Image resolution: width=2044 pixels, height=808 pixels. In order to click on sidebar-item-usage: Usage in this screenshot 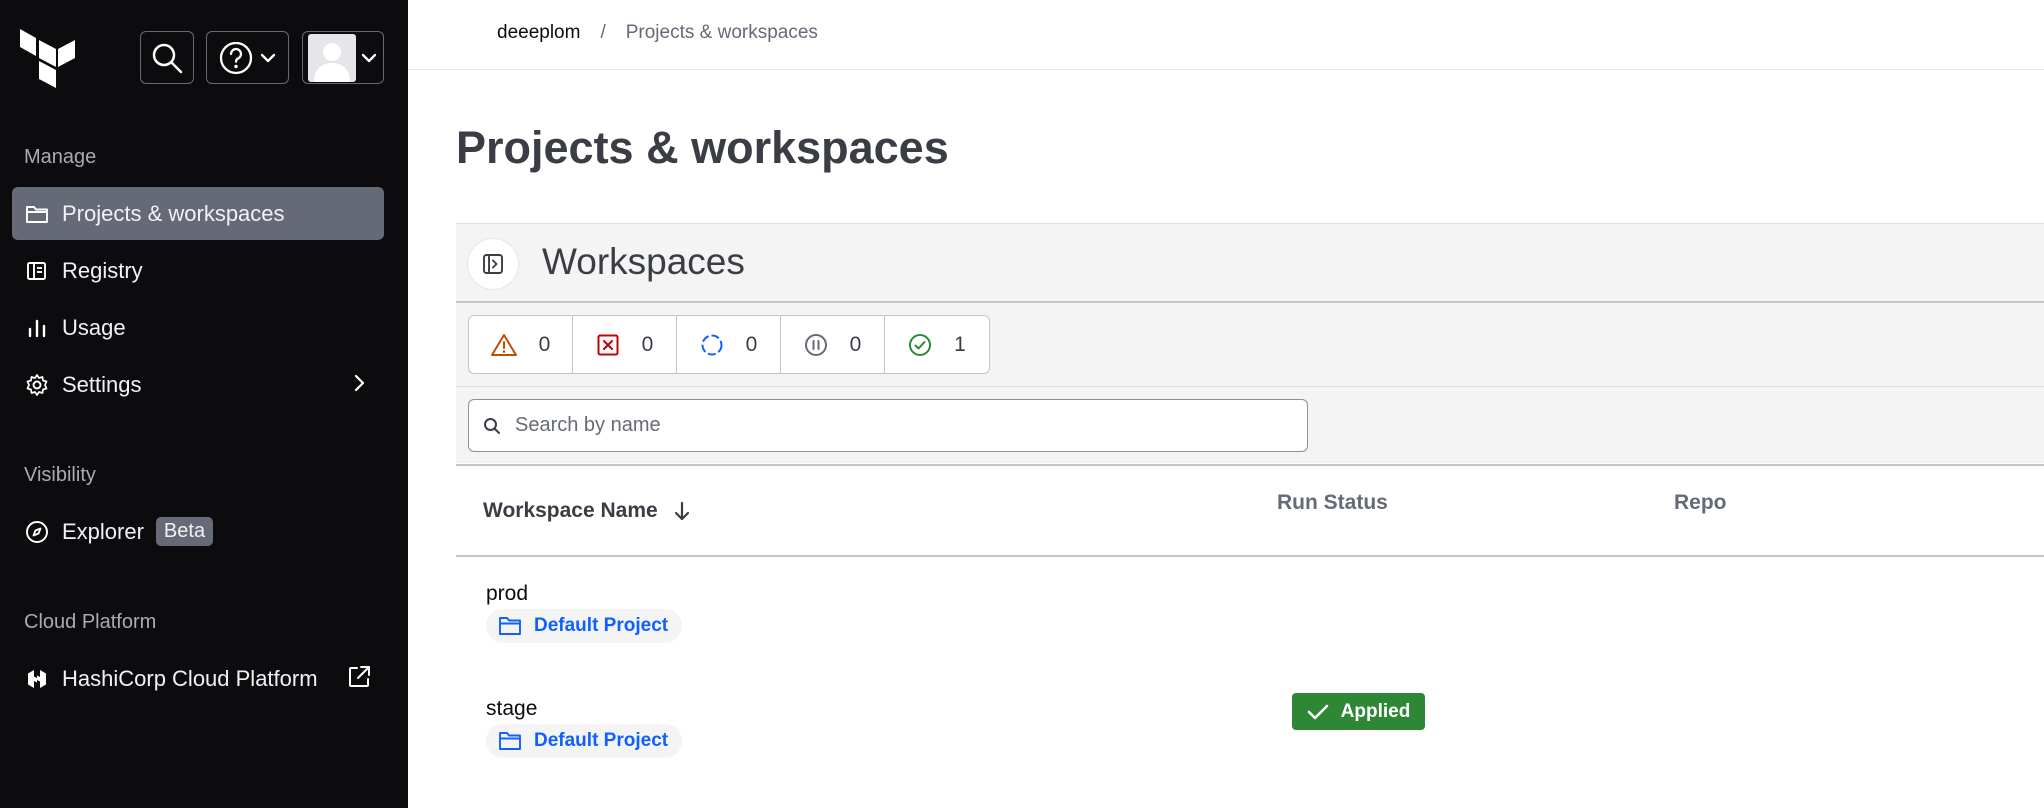, I will do `click(198, 327)`.